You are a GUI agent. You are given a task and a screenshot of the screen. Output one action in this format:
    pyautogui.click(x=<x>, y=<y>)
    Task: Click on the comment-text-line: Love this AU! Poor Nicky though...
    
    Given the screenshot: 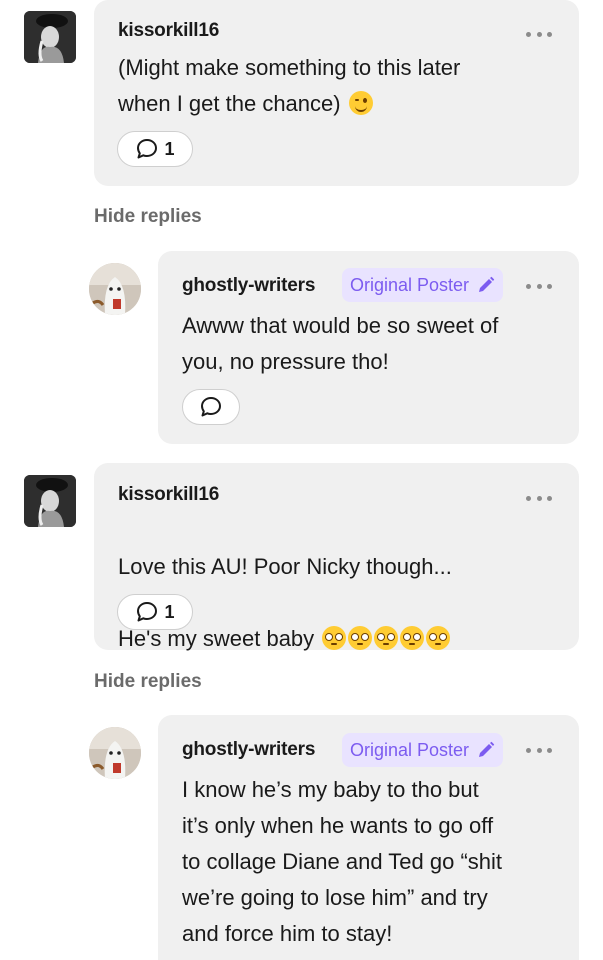 What is the action you would take?
    pyautogui.click(x=285, y=566)
    